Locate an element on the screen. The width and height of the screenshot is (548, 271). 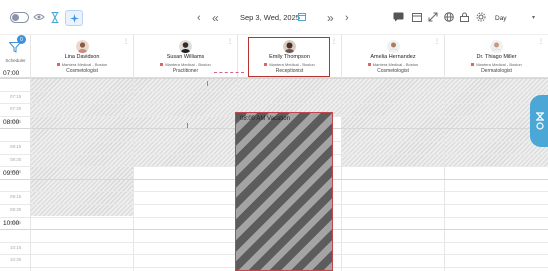
scheduler-label: Scheduler is located at coordinates (15, 60).